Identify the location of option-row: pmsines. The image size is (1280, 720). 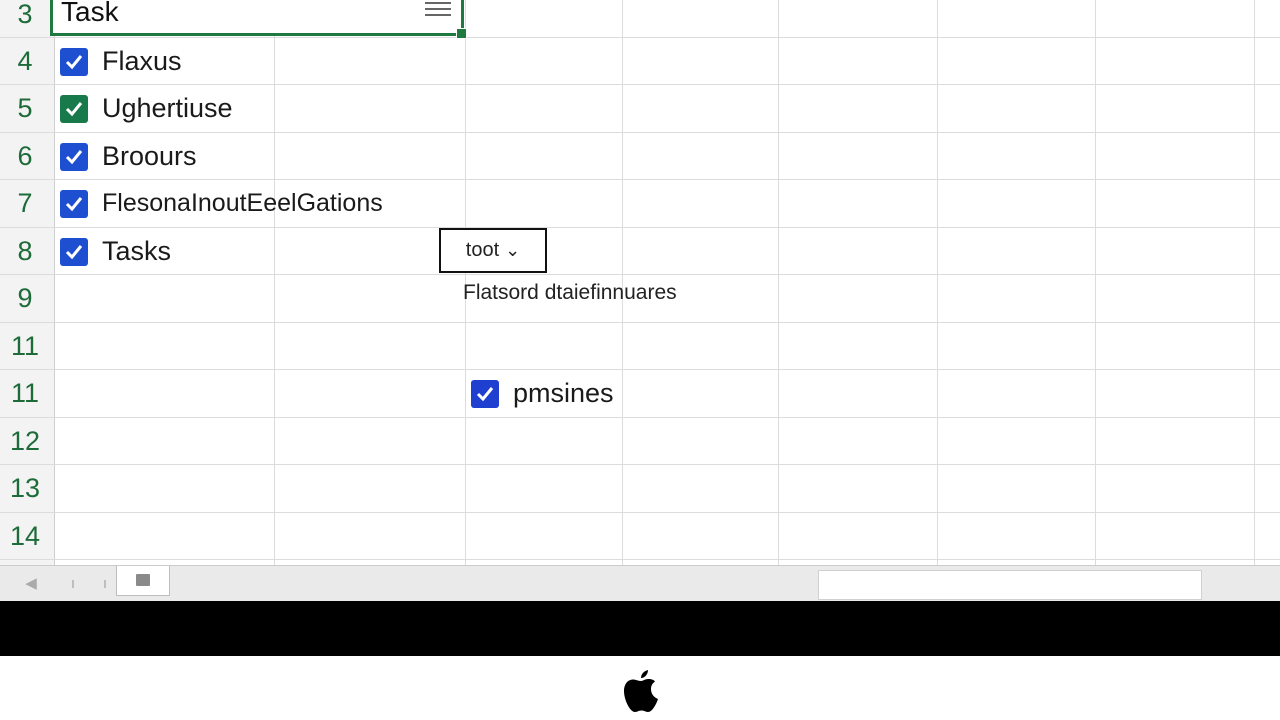
(542, 393).